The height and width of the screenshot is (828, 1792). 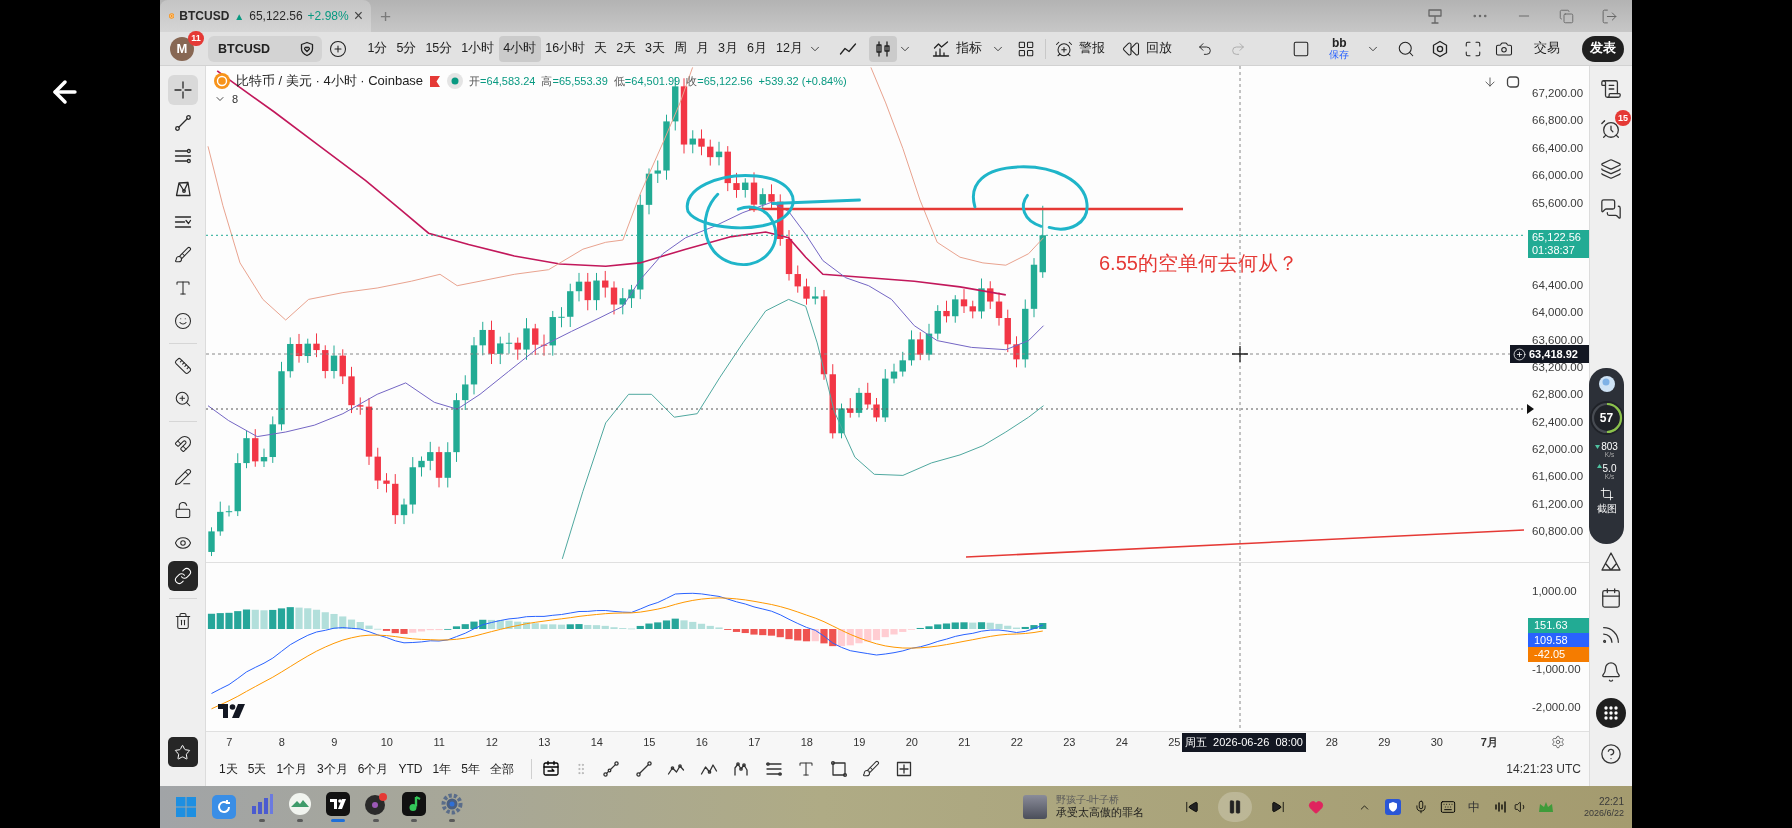 What do you see at coordinates (680, 48) in the screenshot?
I see `interval-button: 周` at bounding box center [680, 48].